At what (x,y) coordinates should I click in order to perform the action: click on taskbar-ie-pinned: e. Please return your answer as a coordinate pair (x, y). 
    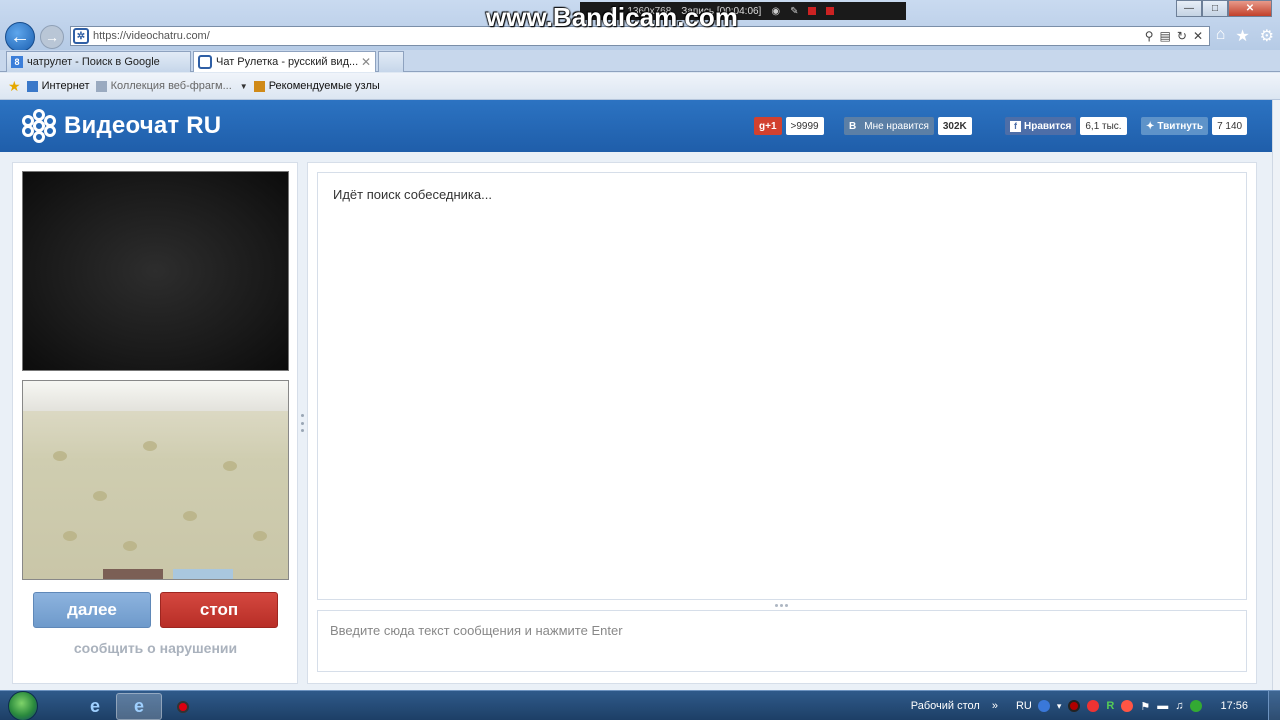
    Looking at the image, I should click on (95, 706).